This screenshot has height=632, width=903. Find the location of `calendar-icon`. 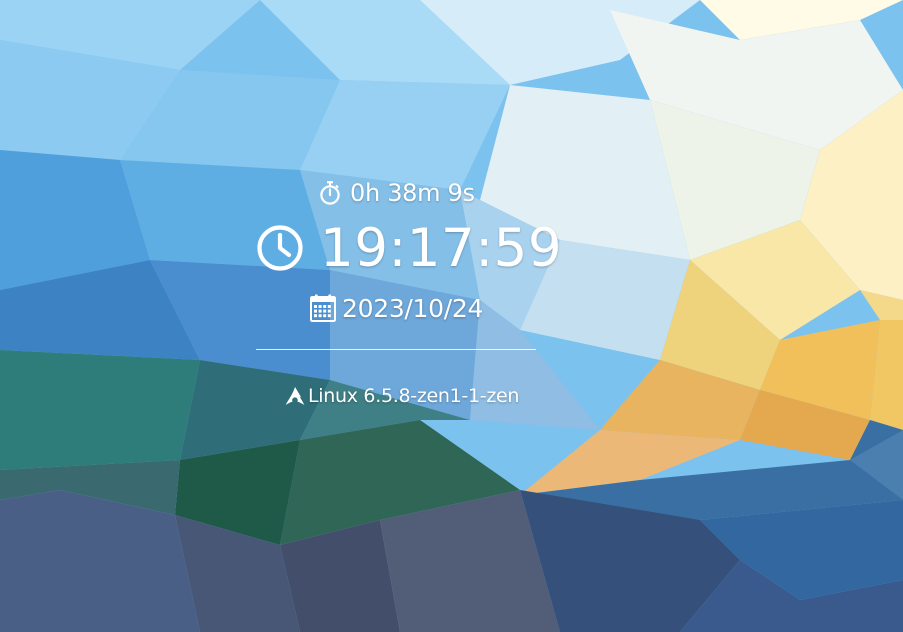

calendar-icon is located at coordinates (323, 308).